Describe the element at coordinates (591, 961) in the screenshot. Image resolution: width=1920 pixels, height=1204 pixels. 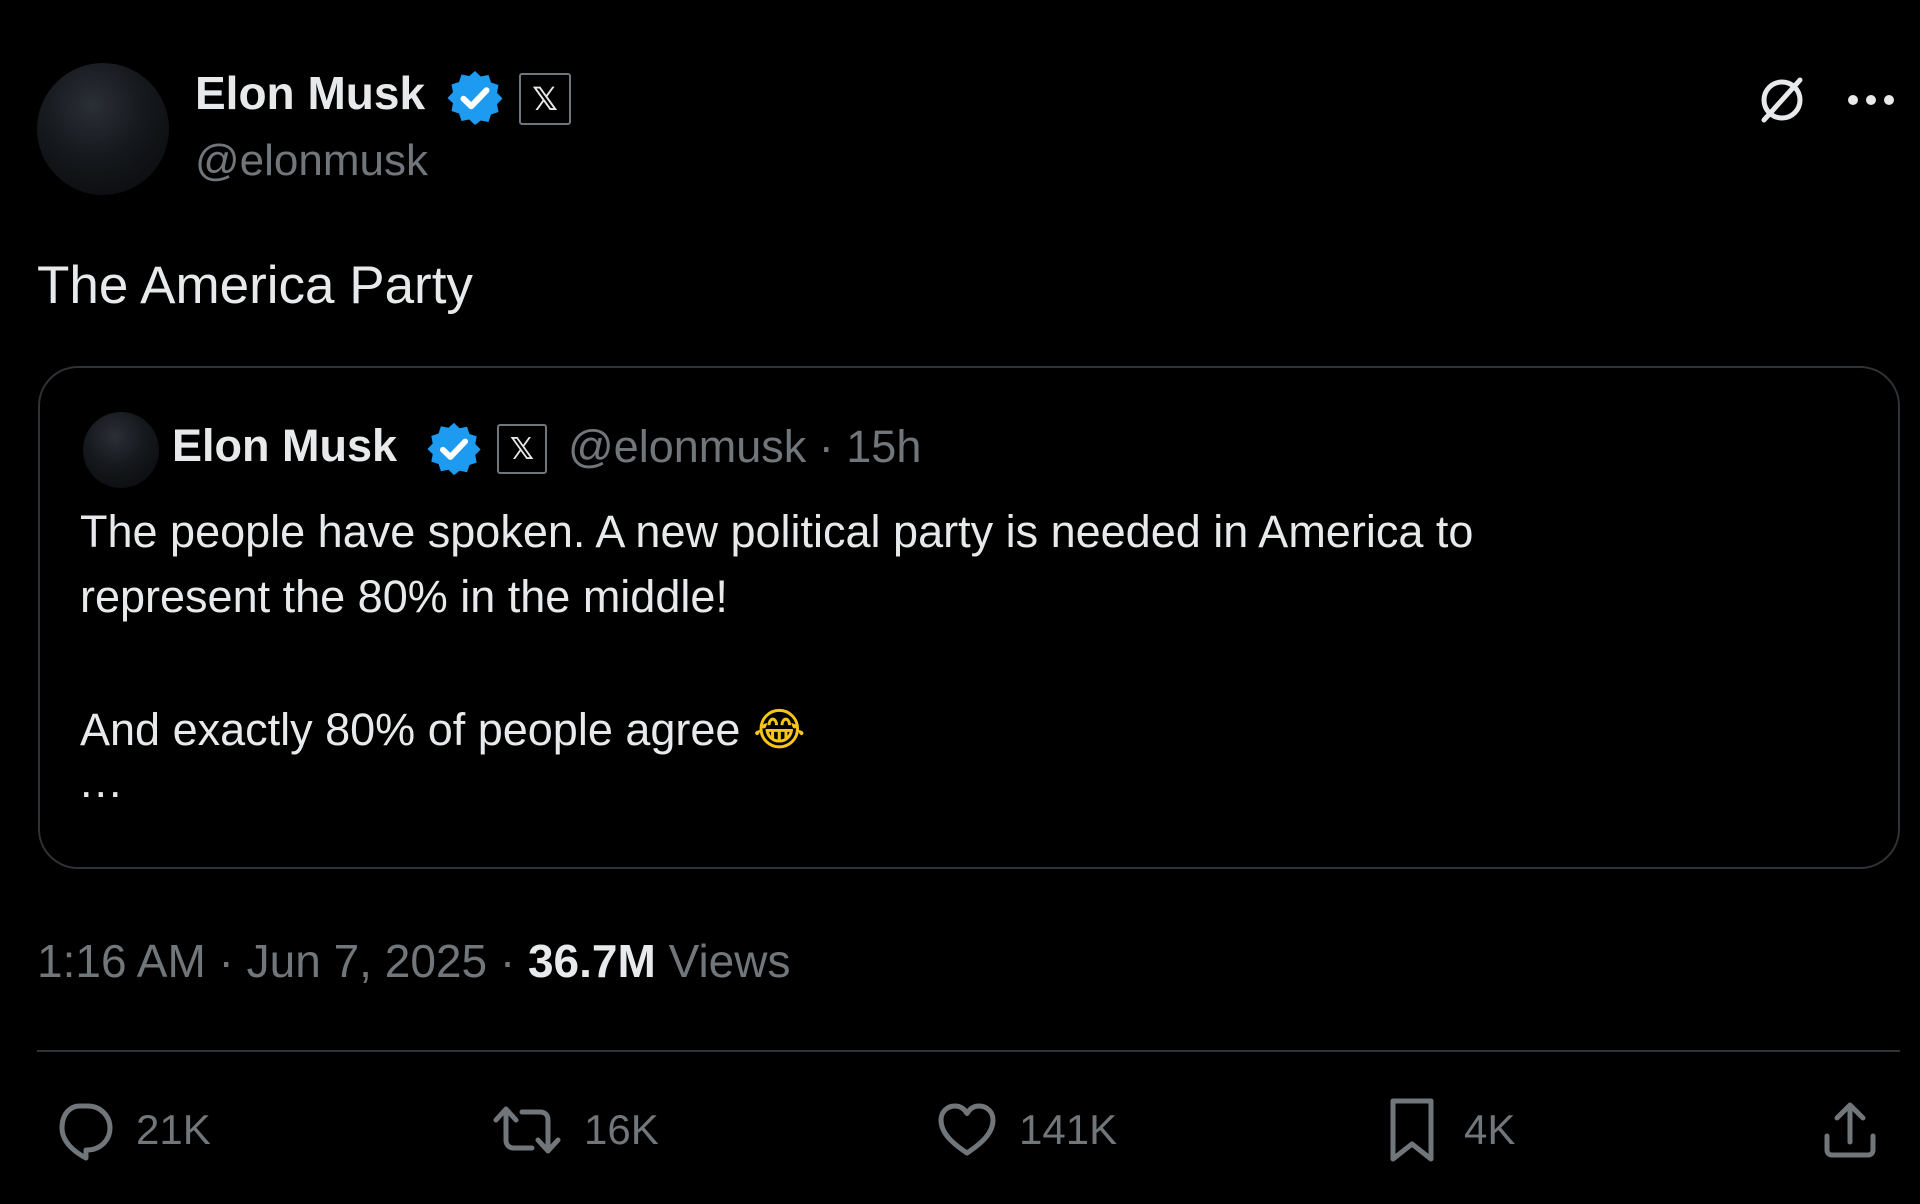
I see `views-count: 36.7M` at that location.